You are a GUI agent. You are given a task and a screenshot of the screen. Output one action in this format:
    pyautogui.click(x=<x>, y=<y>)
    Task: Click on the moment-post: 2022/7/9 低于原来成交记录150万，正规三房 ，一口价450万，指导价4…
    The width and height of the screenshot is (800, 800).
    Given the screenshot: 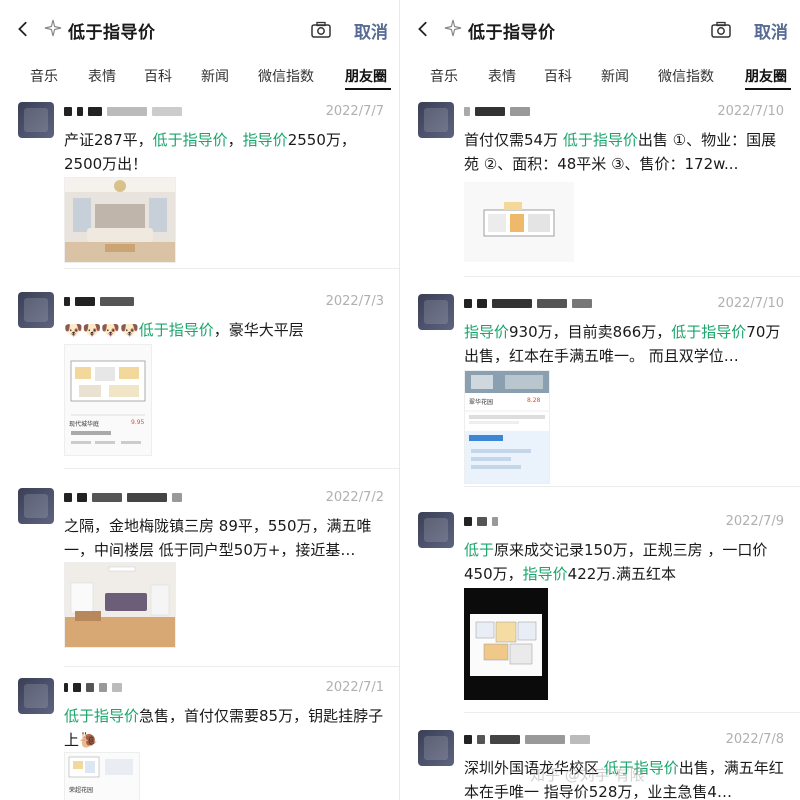 What is the action you would take?
    pyautogui.click(x=600, y=612)
    